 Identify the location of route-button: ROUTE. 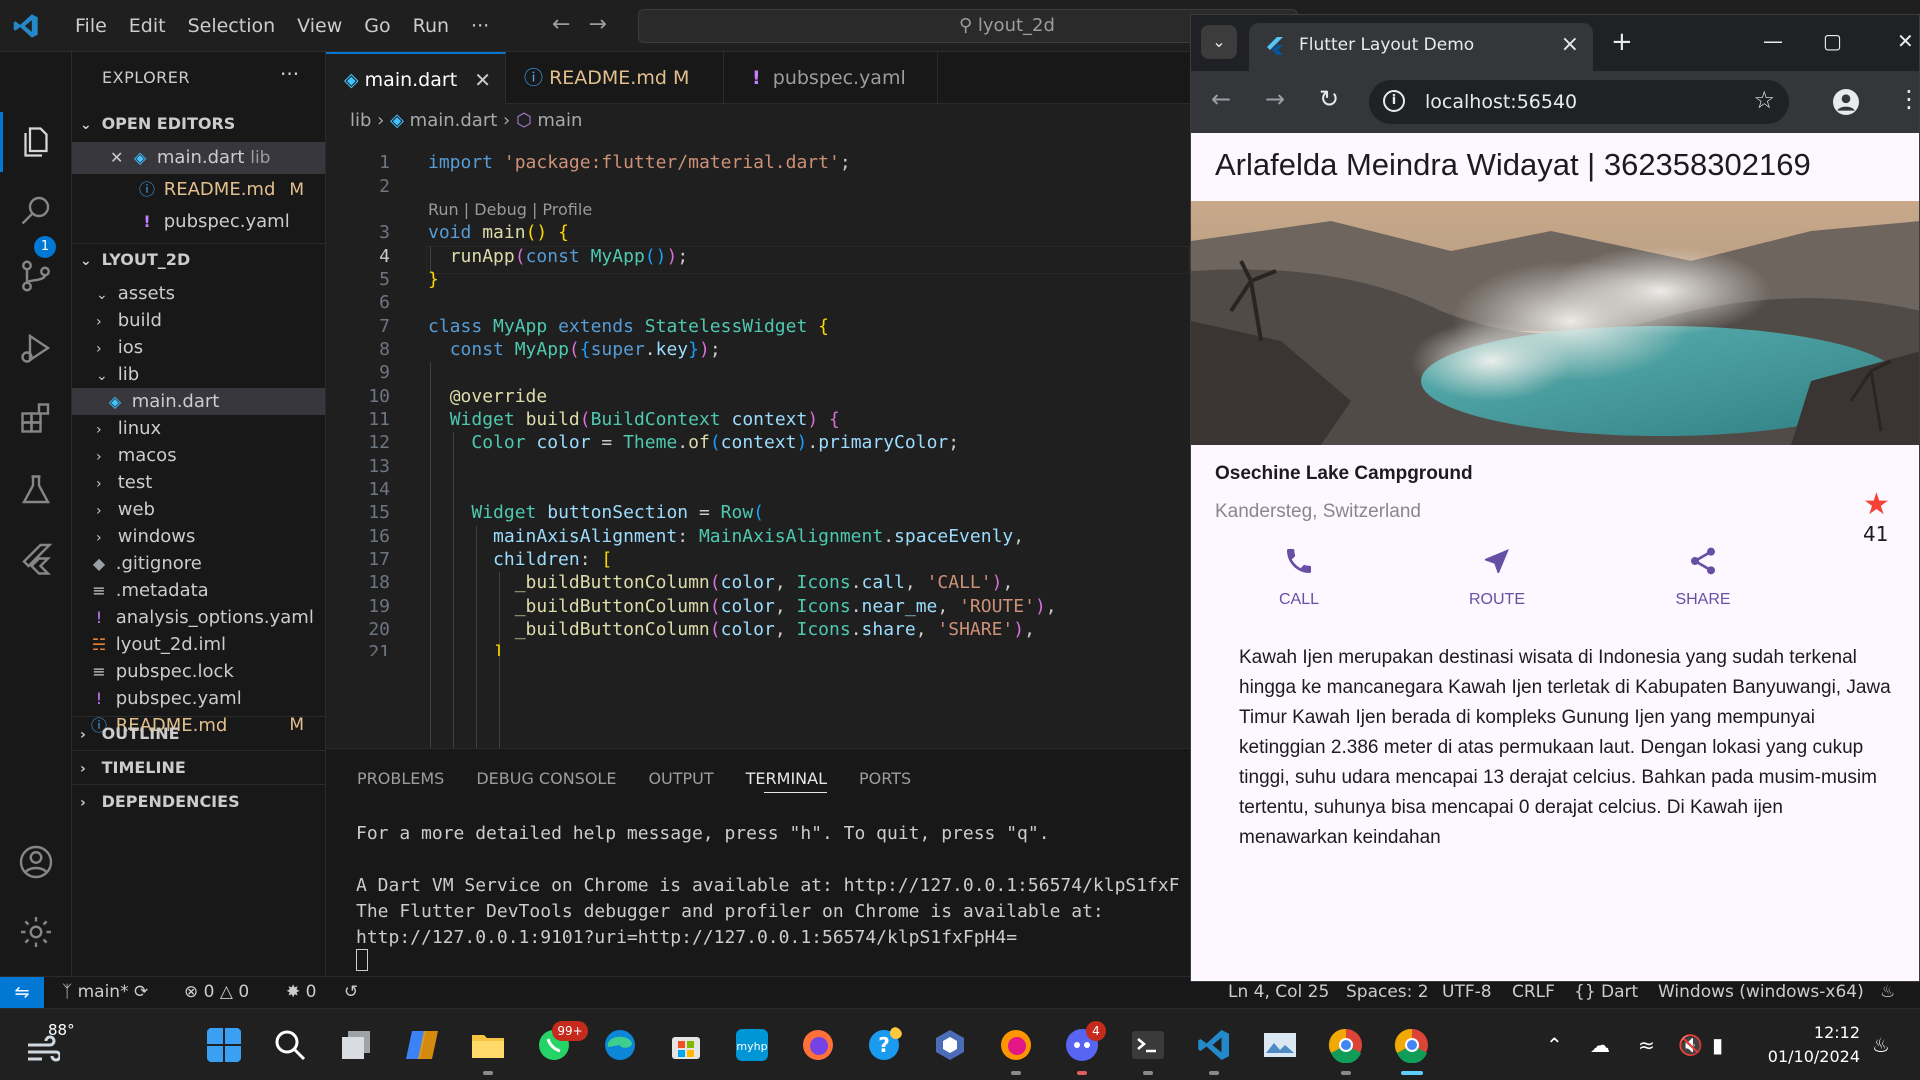
(1497, 577).